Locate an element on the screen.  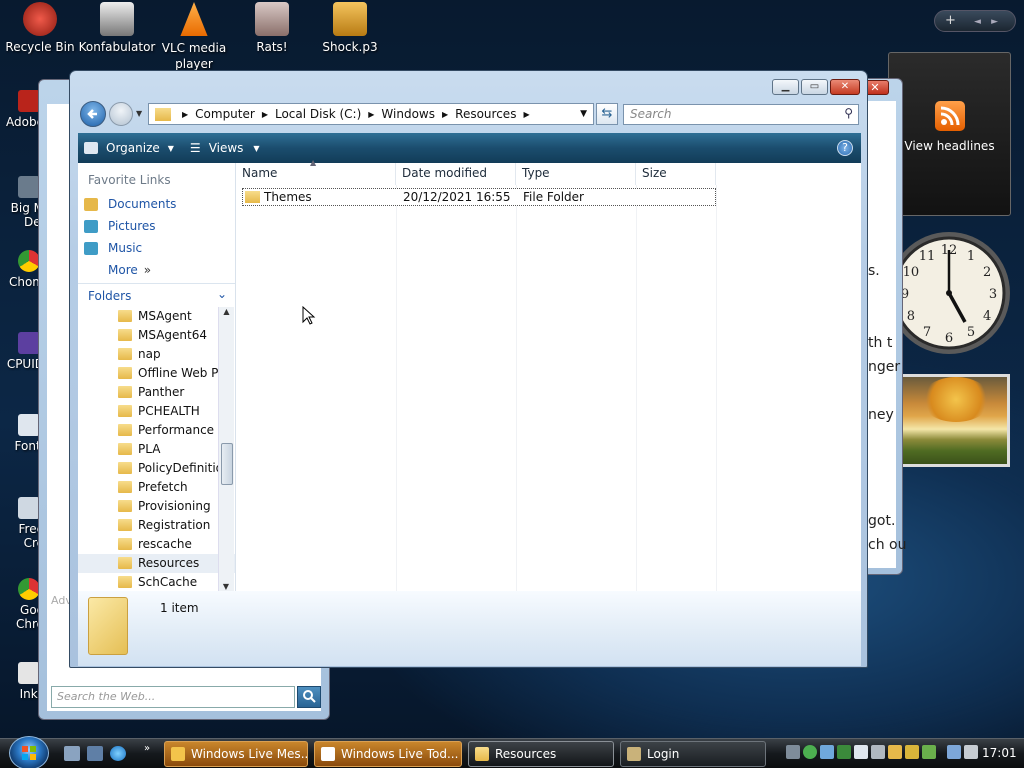
scroll-up-icon: ▲ is located at coordinates (226, 311).